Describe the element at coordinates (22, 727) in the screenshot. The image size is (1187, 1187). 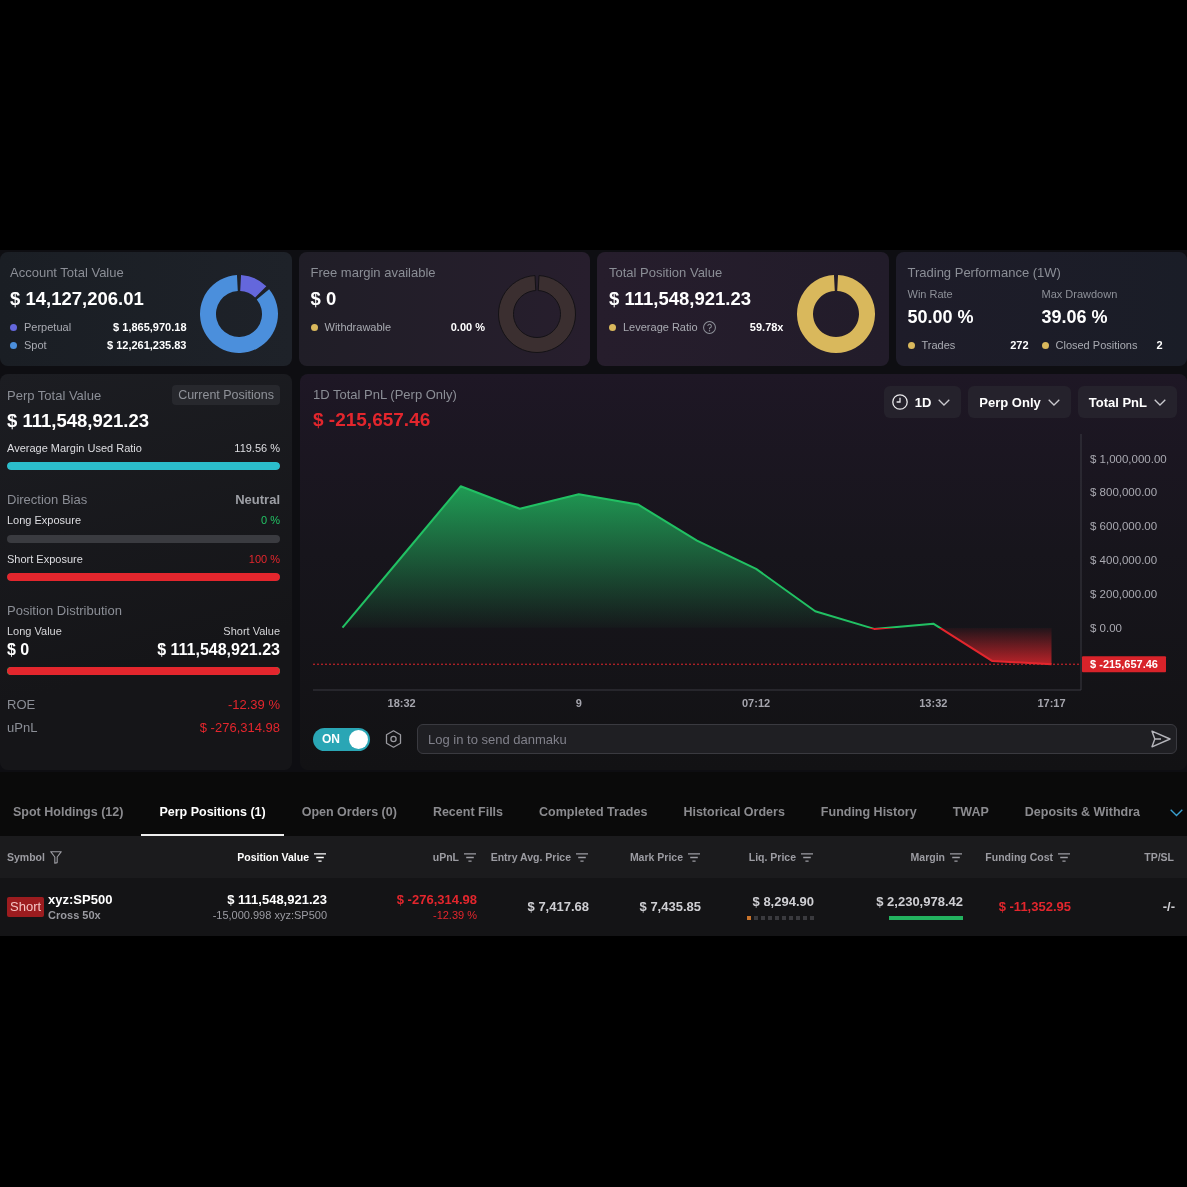
I see `stat-label: uPnL` at that location.